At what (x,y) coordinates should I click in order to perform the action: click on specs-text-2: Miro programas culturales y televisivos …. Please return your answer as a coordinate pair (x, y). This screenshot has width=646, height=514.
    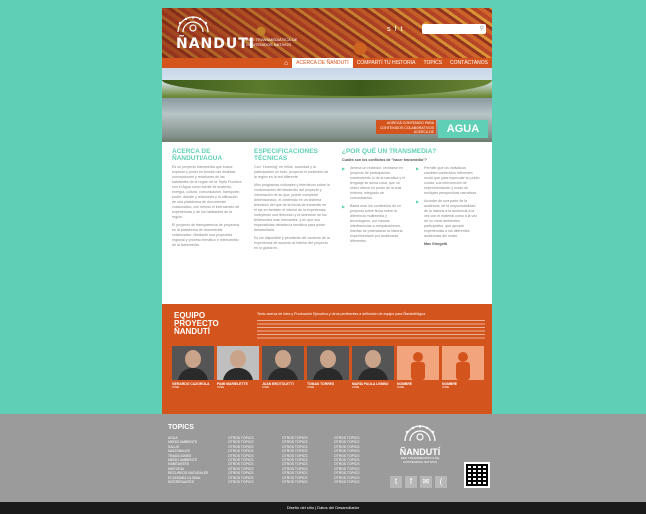
    Looking at the image, I should click on (292, 207).